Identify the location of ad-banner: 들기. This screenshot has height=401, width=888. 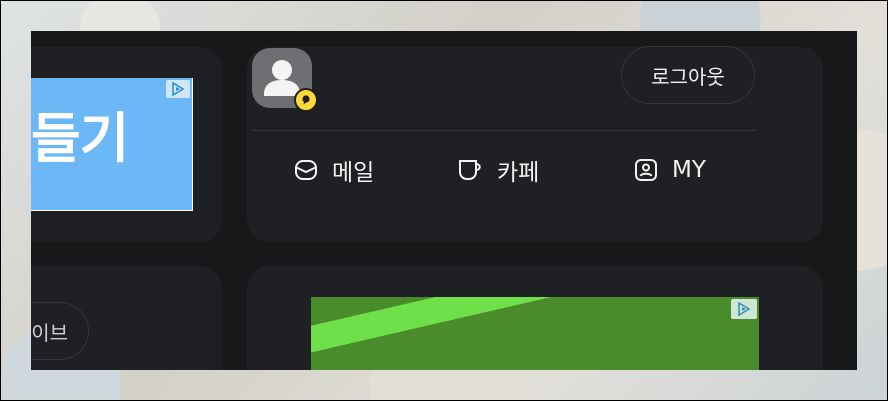
(112, 144).